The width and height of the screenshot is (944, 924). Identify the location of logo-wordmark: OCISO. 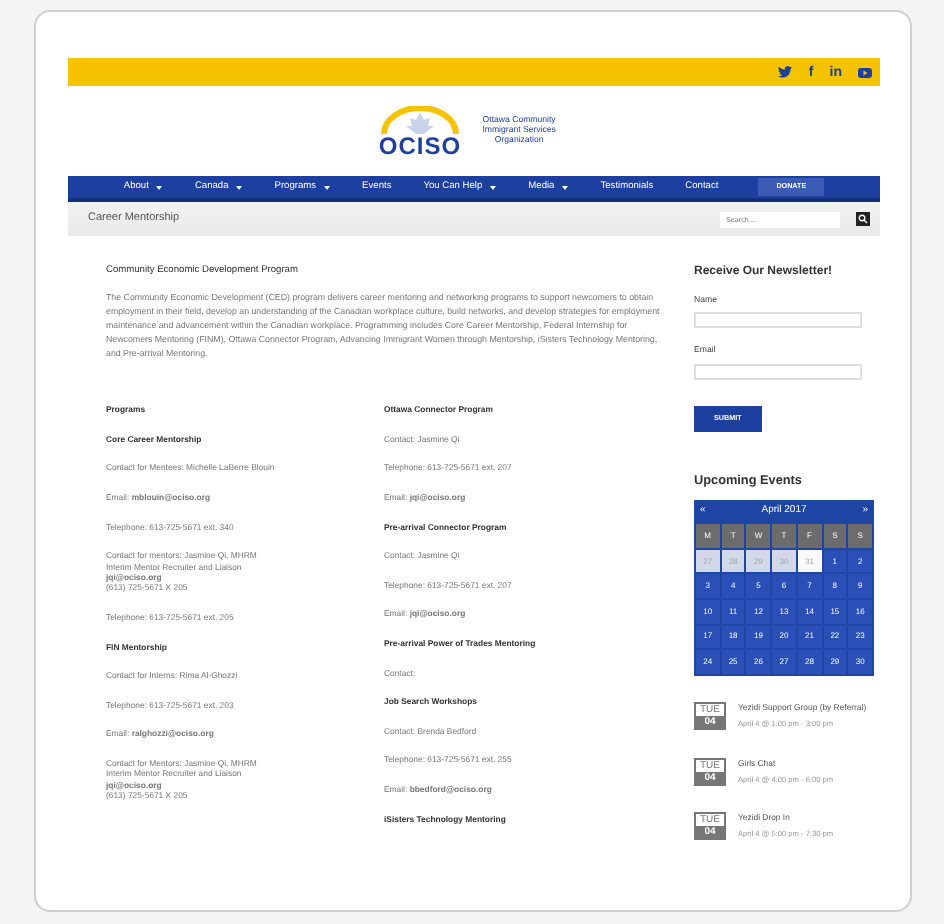
(420, 145).